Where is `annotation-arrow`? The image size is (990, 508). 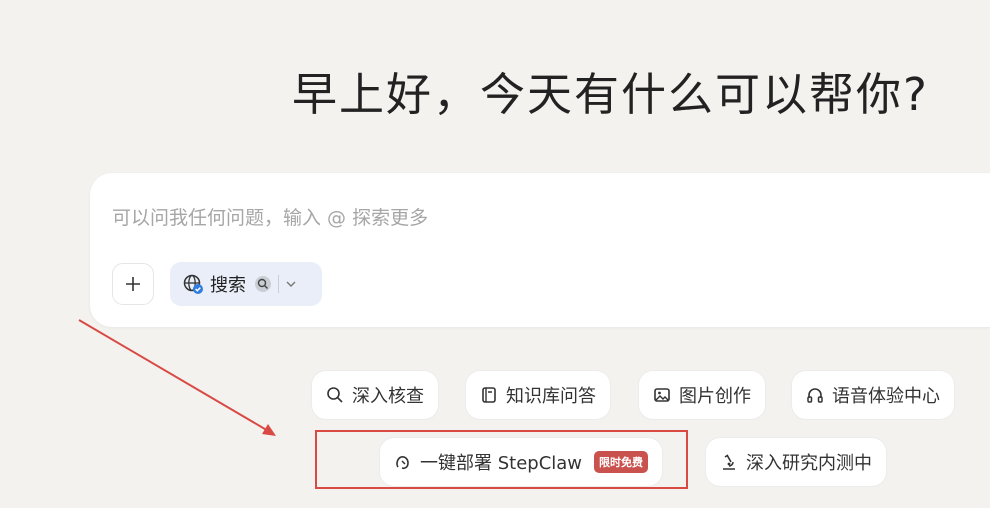
annotation-arrow is located at coordinates (177, 377).